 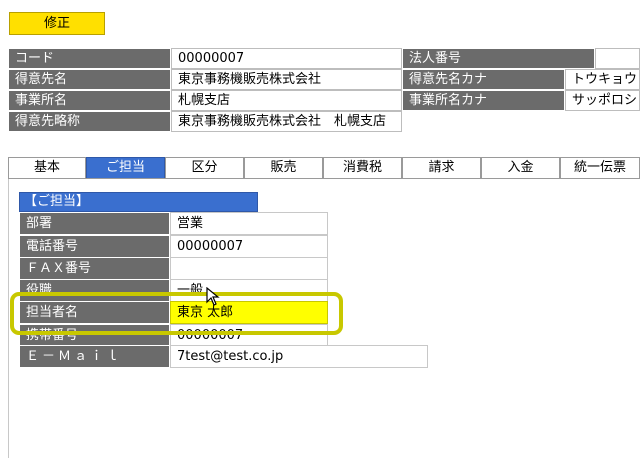 What do you see at coordinates (441, 168) in the screenshot?
I see `tab-billing: 請求` at bounding box center [441, 168].